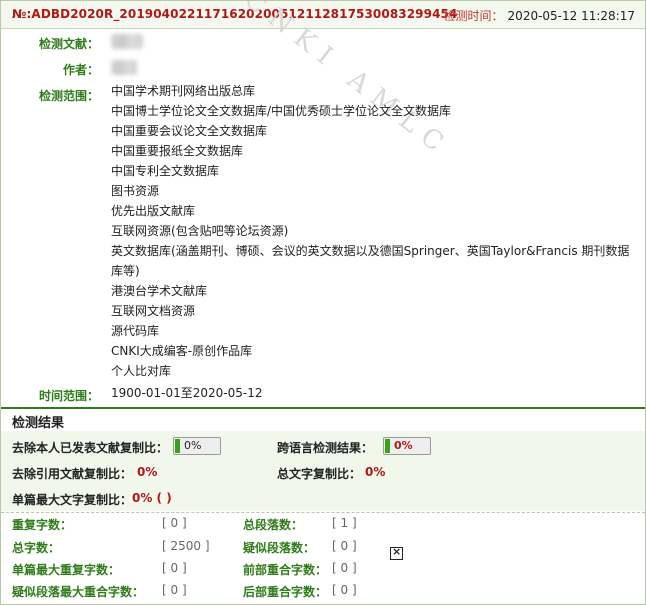  What do you see at coordinates (281, 111) in the screenshot?
I see `scope-item: 中国博士学位论文全文数据库/中国优秀硕士学位论文全文数据库` at bounding box center [281, 111].